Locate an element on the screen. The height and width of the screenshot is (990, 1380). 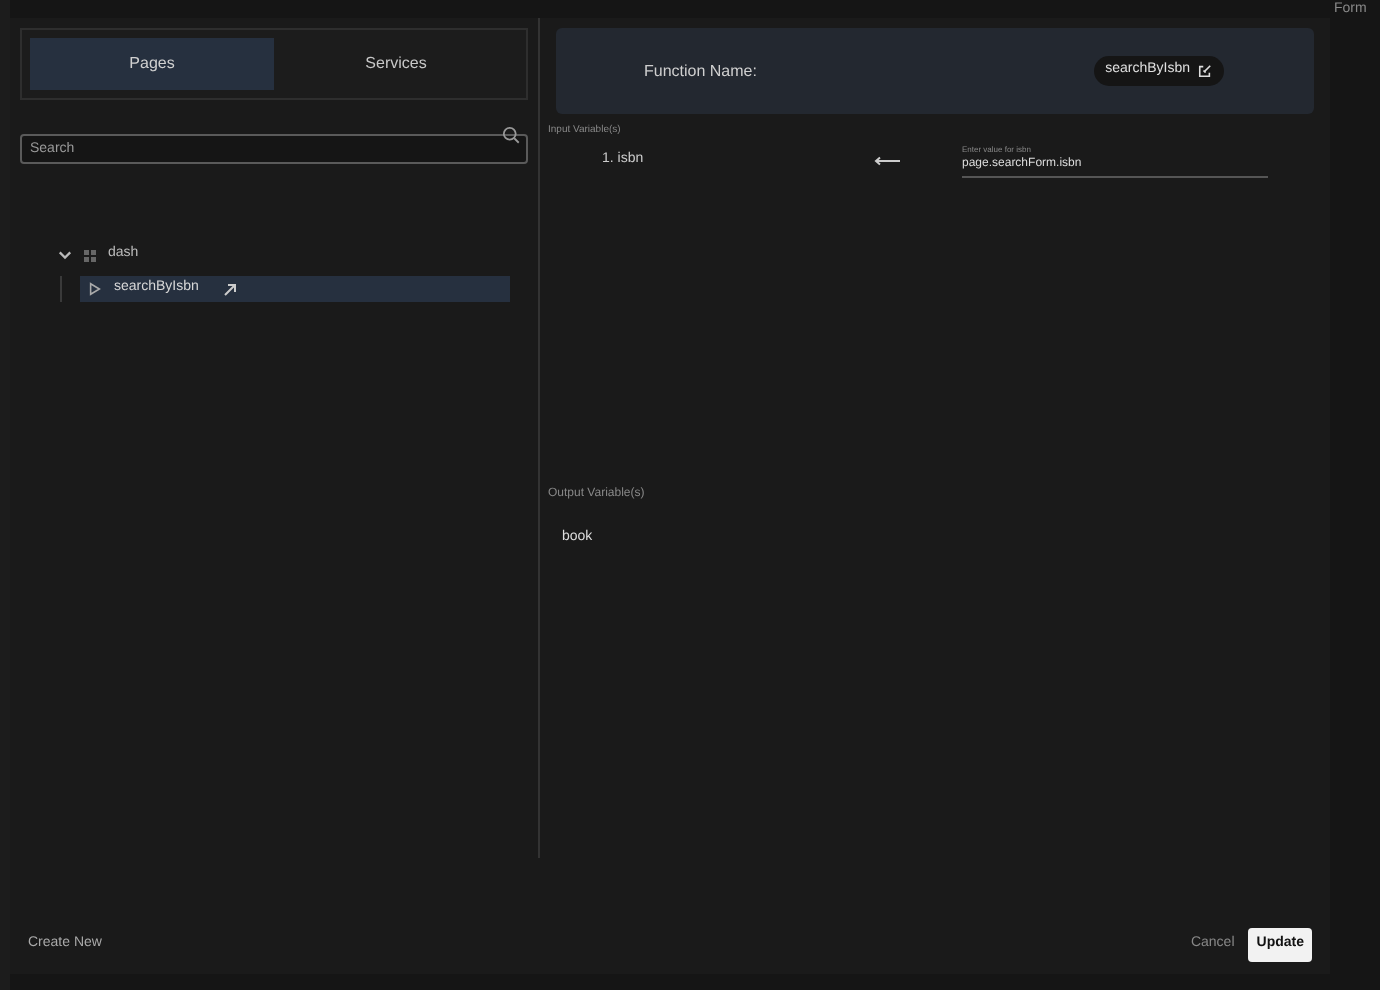
search-icon is located at coordinates (511, 135).